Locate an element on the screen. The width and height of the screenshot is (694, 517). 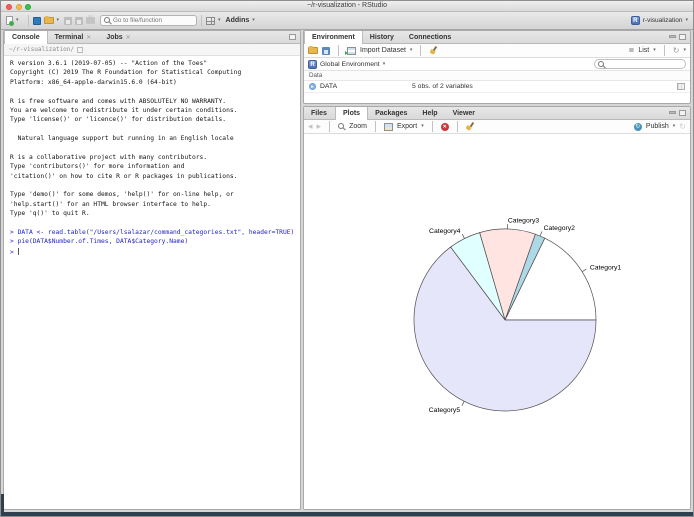
environment-object-row: ▸ DATA 5 obs. of 2 variables is located at coordinates (497, 87).